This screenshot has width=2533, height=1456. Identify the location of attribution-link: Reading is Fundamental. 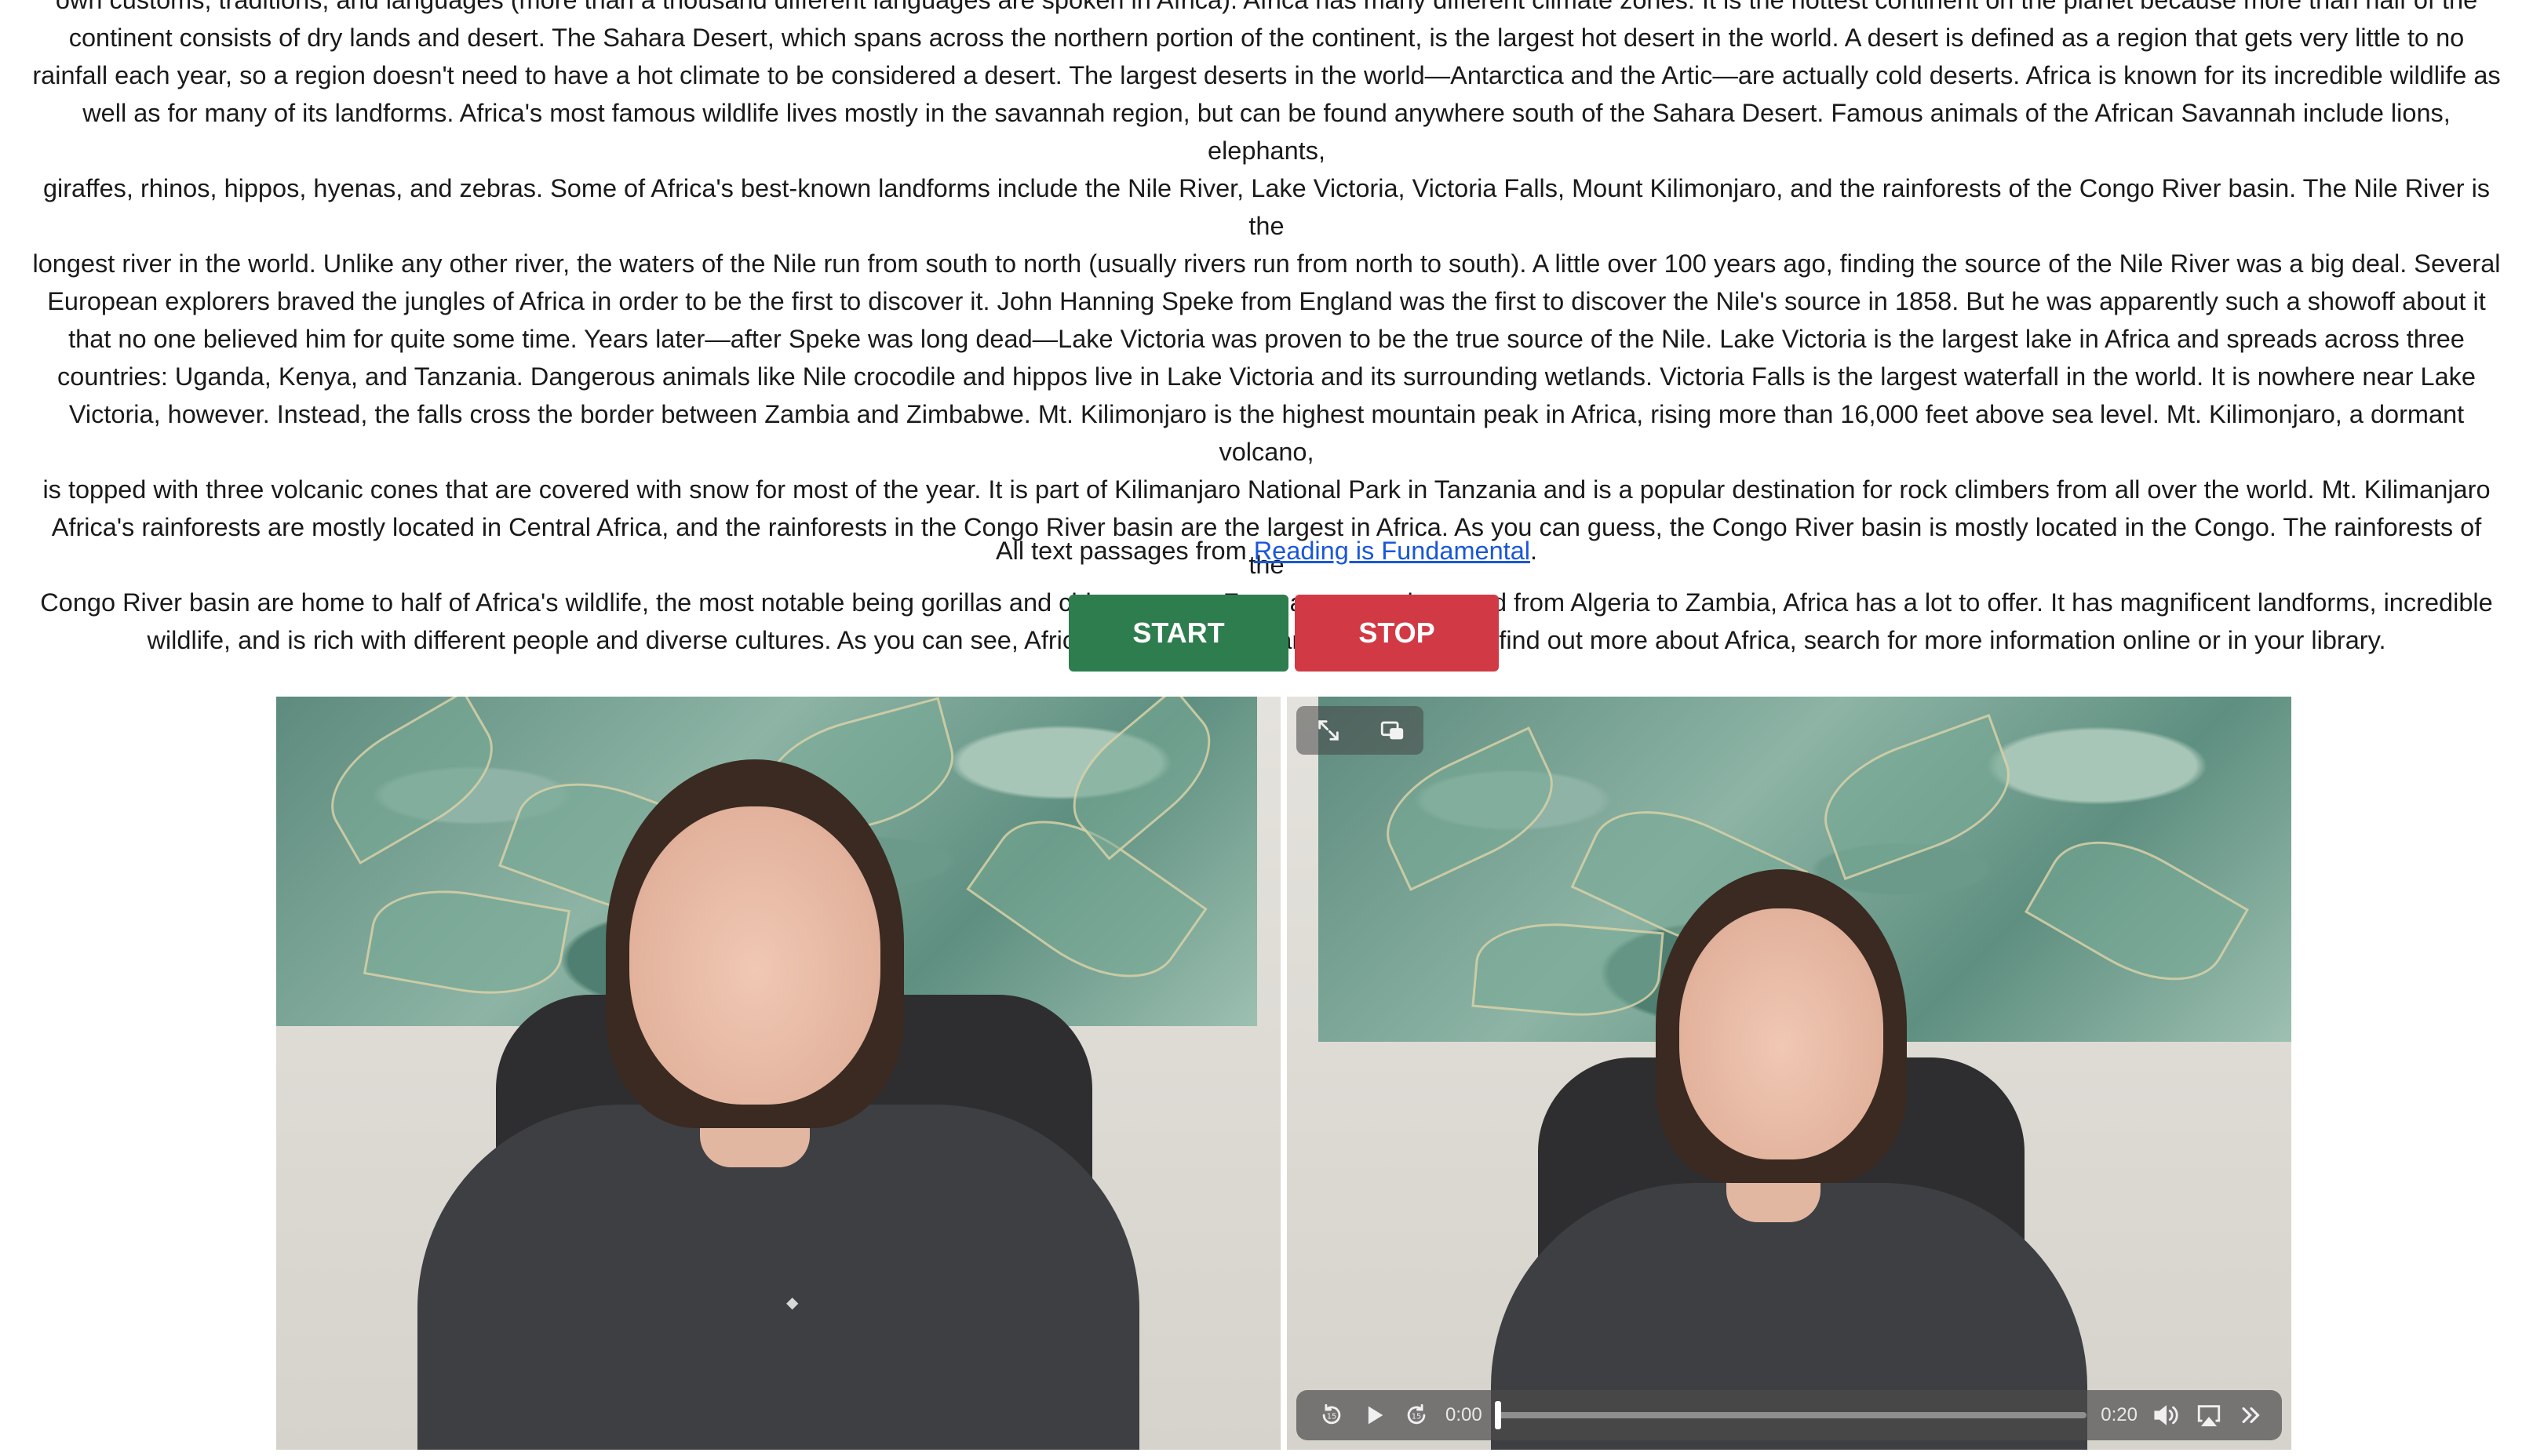
(1392, 551).